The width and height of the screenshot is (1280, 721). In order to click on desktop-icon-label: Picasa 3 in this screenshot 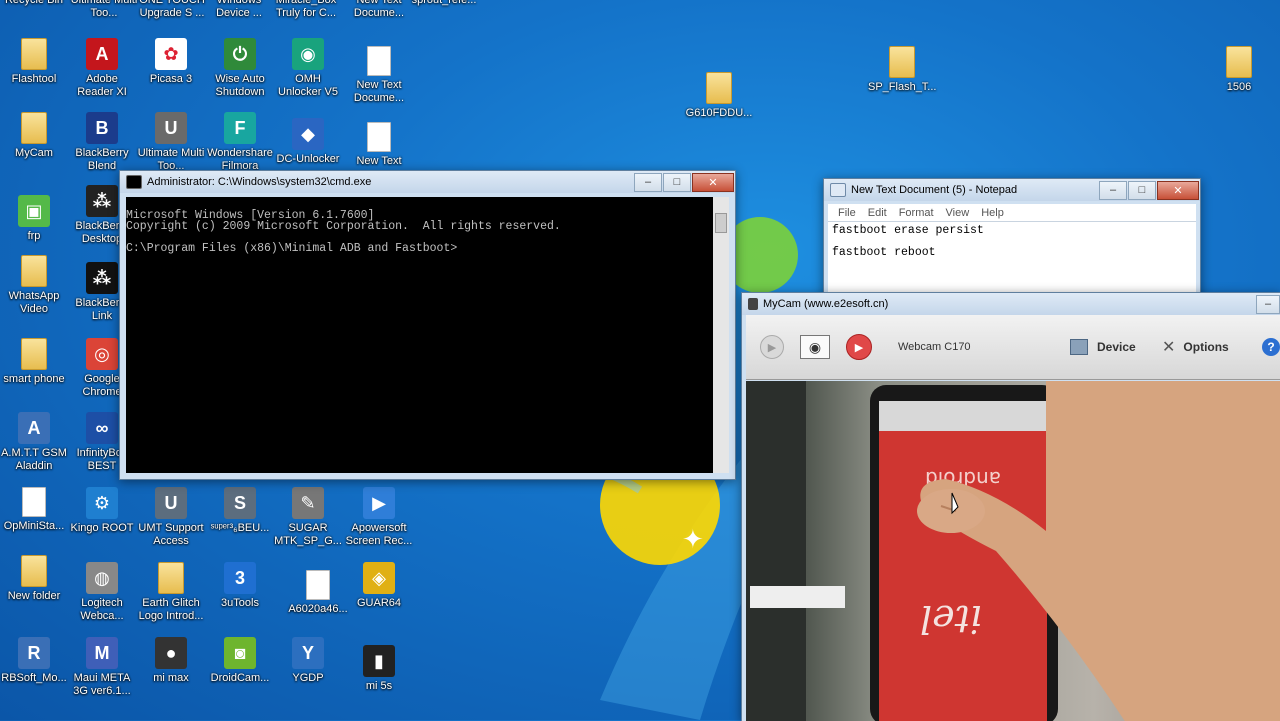, I will do `click(171, 79)`.